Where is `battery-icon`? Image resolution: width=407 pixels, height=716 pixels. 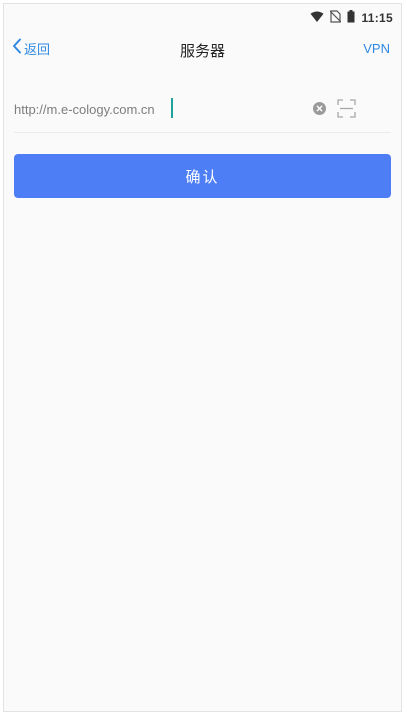 battery-icon is located at coordinates (351, 17).